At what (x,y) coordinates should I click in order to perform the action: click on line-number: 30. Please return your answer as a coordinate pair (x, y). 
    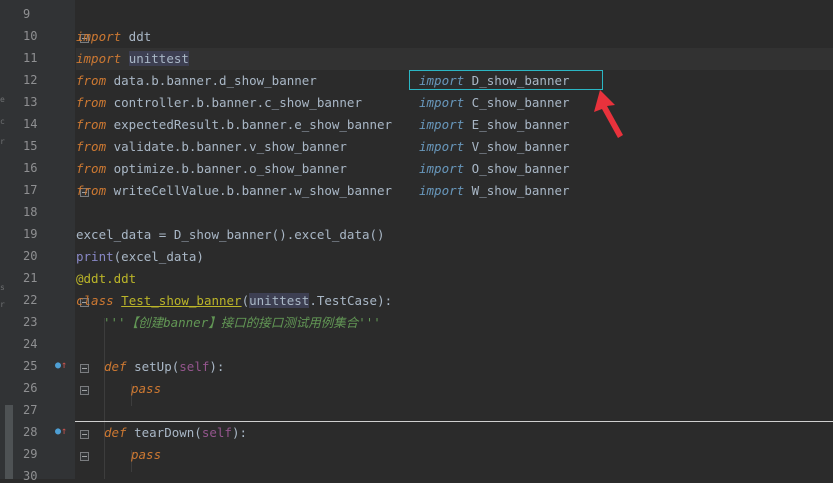
    Looking at the image, I should click on (30, 476).